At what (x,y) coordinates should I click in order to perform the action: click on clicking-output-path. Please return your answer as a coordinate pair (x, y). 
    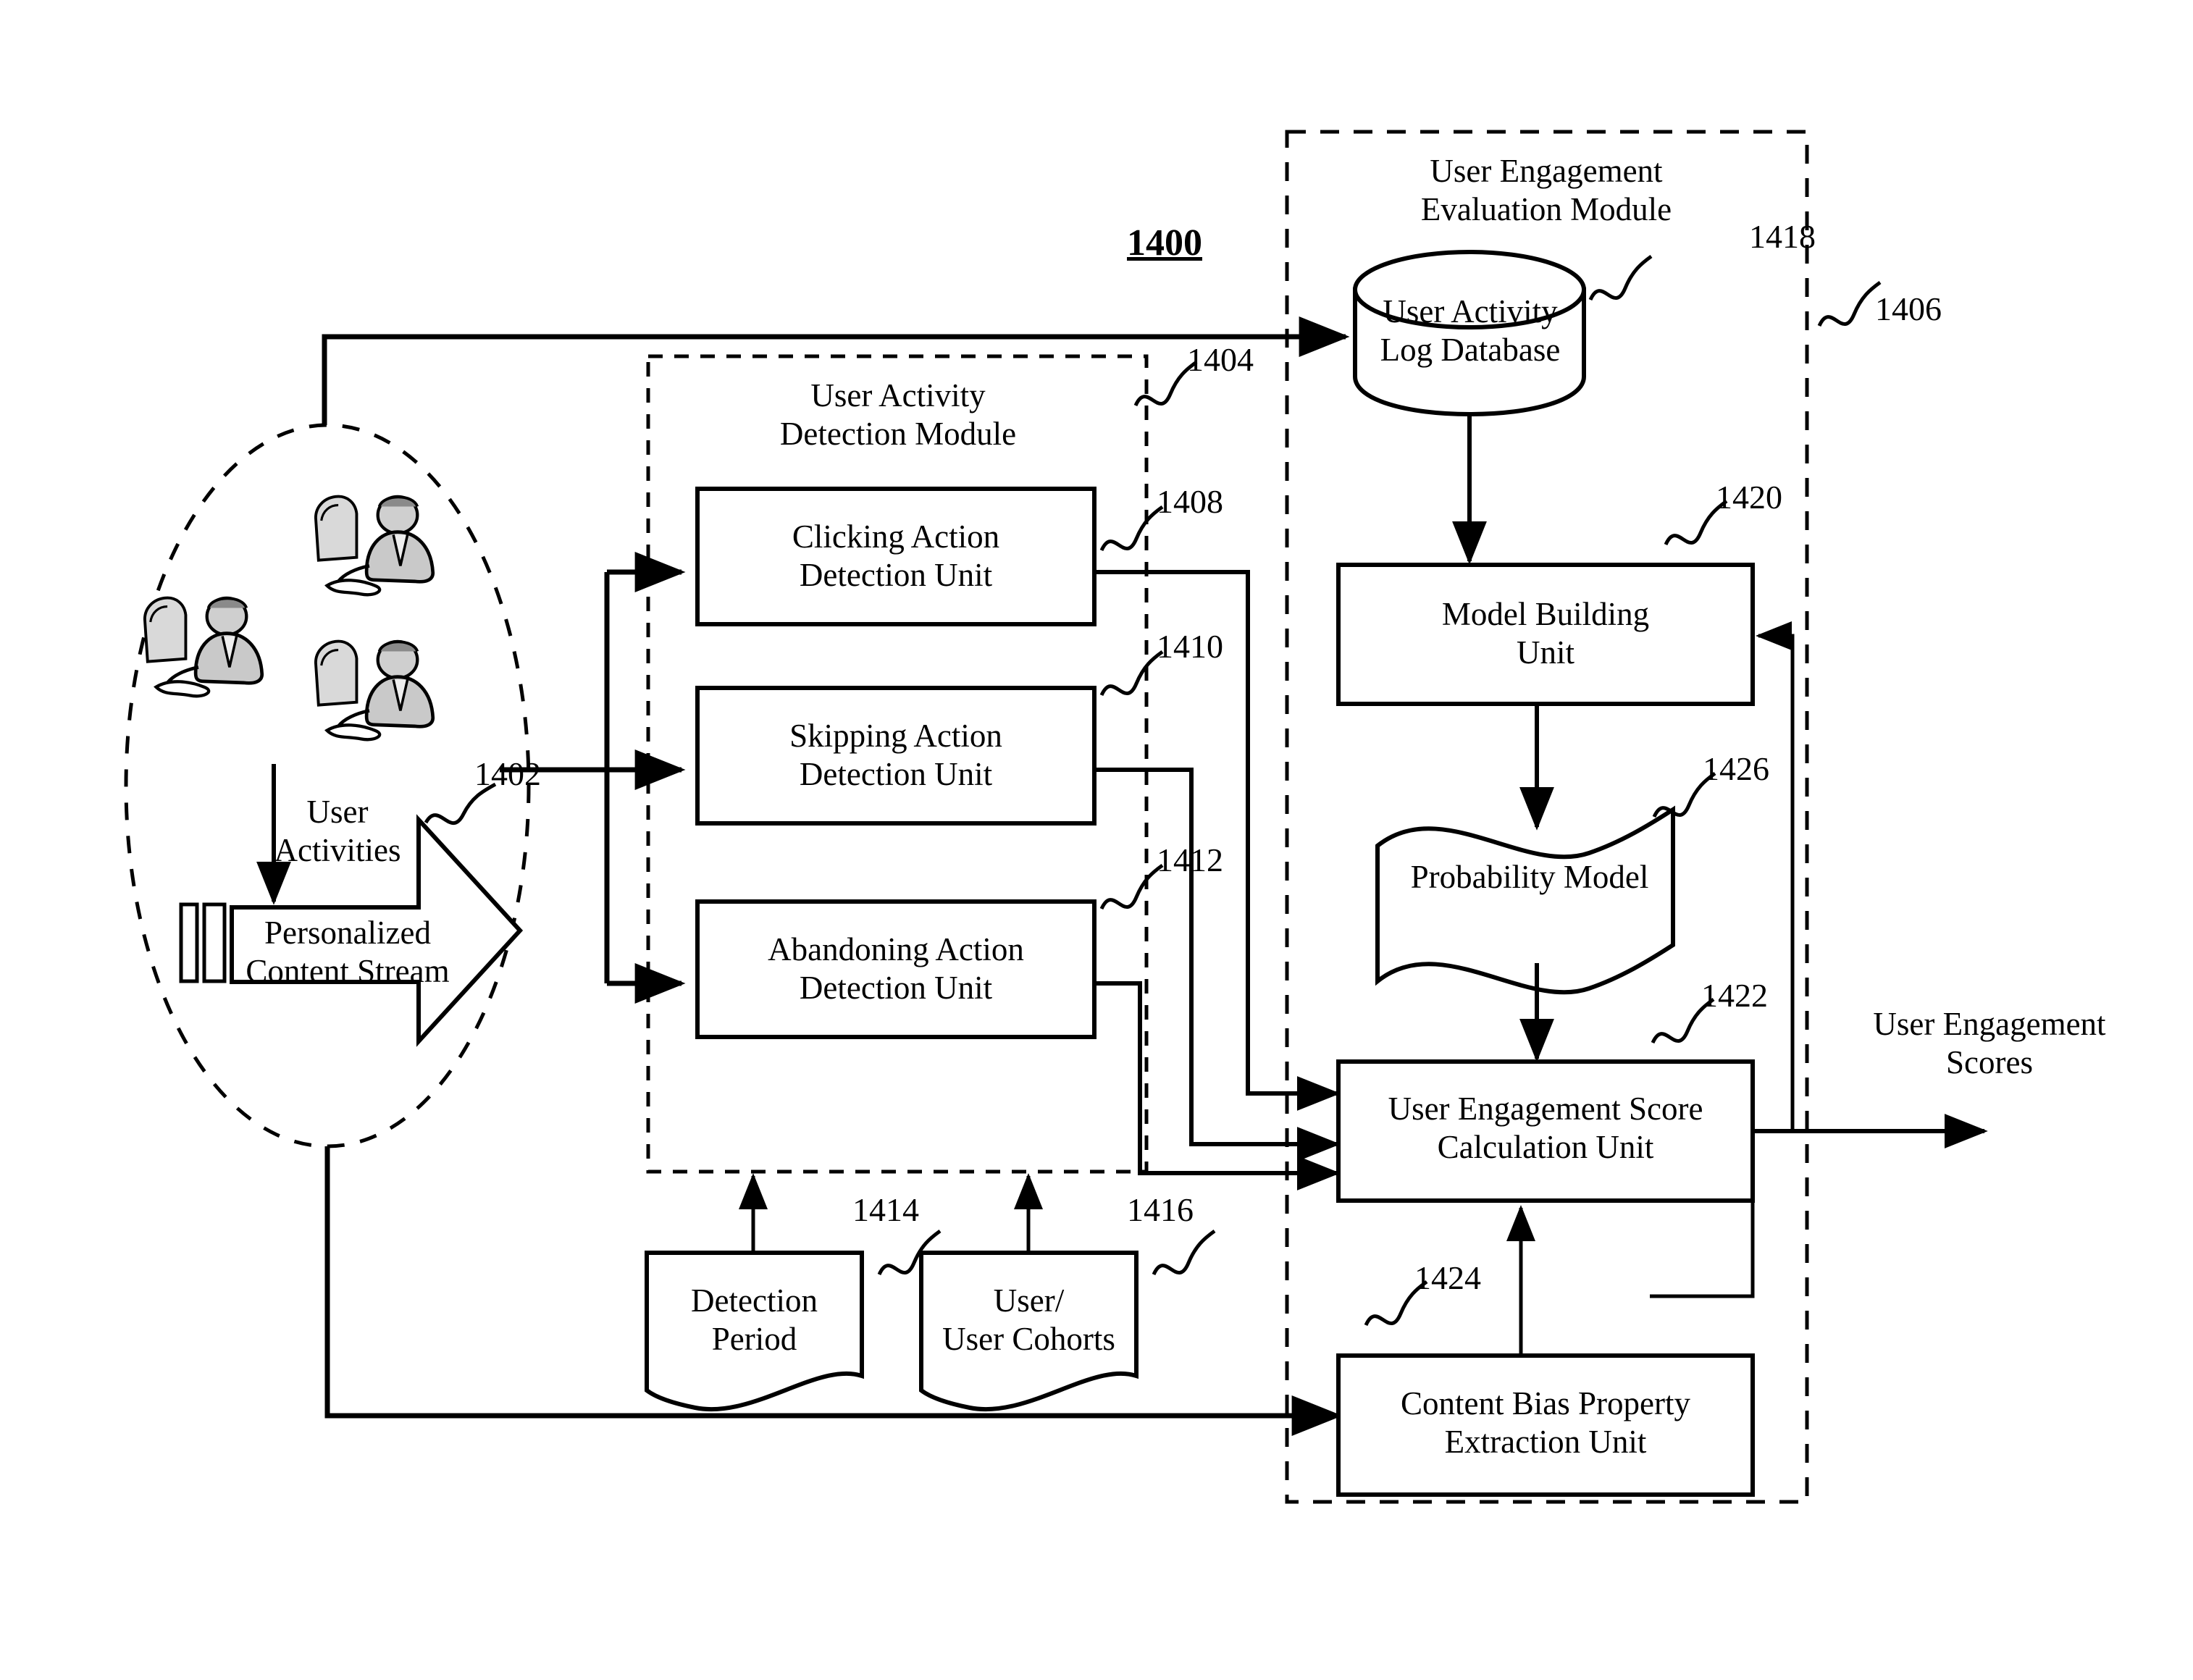
    Looking at the image, I should click on (1218, 840).